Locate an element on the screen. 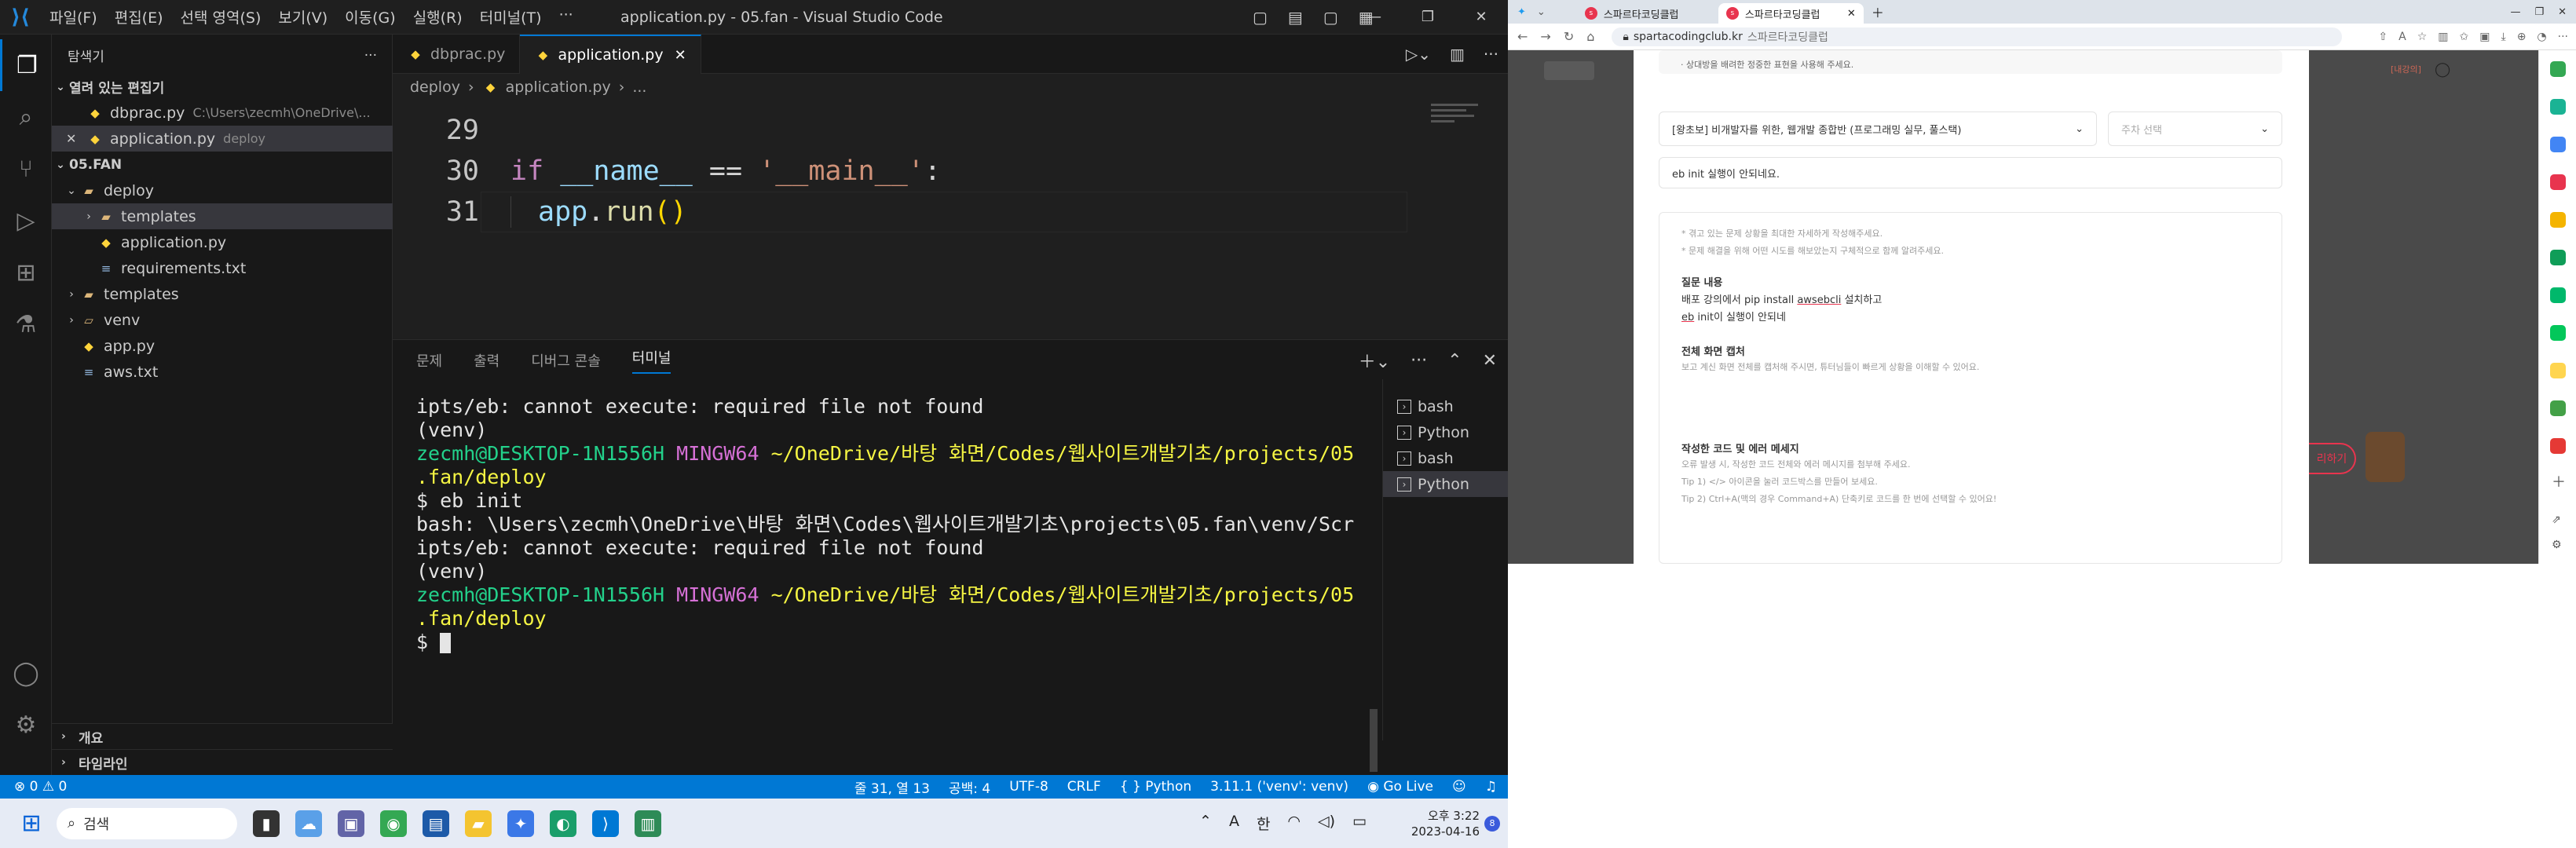 The width and height of the screenshot is (2576, 848). maximize-panel-icon: ⌃ is located at coordinates (1455, 361).